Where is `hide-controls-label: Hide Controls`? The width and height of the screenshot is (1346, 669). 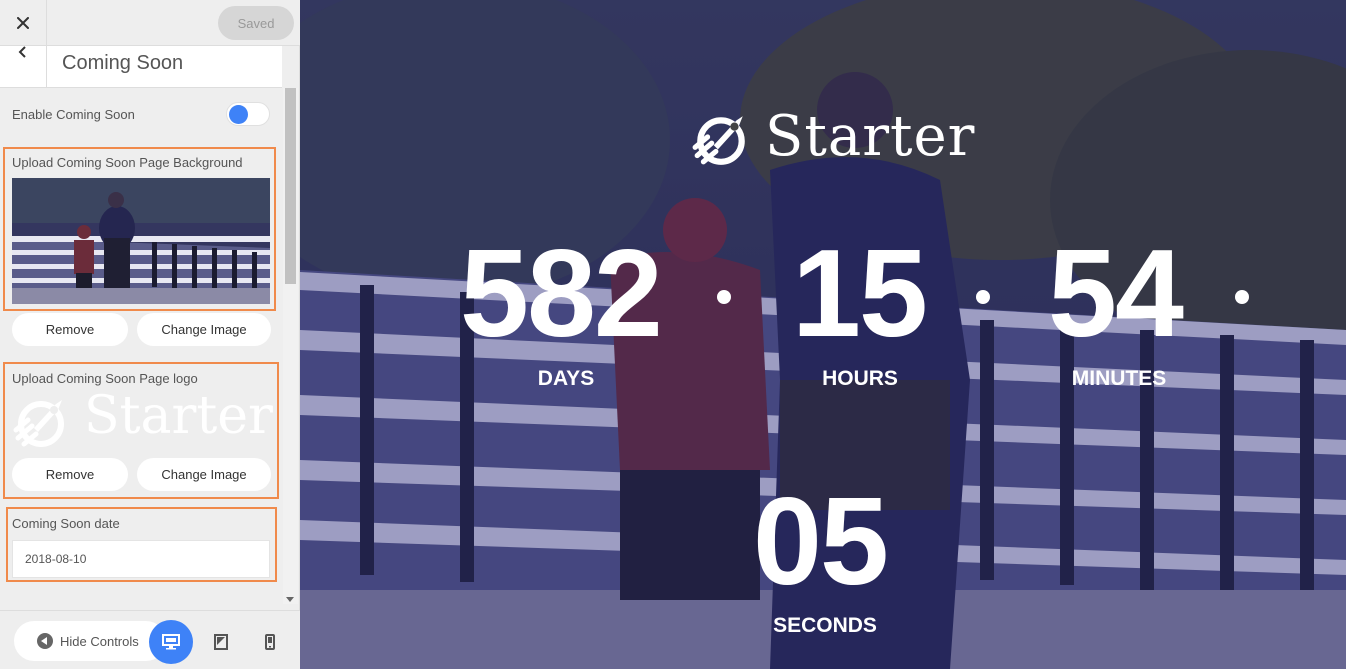
hide-controls-label: Hide Controls is located at coordinates (99, 641).